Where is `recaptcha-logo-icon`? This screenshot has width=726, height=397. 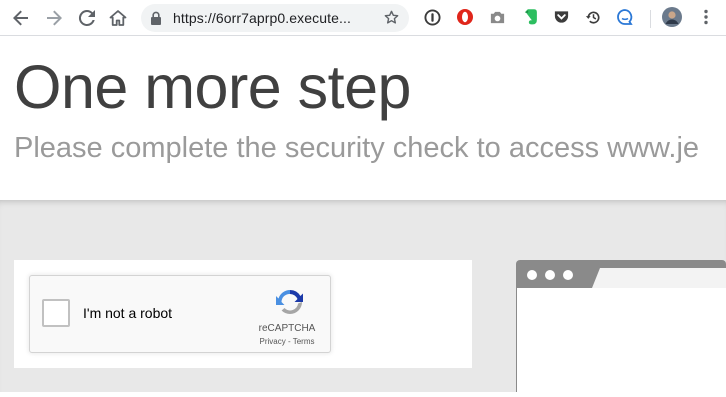 recaptcha-logo-icon is located at coordinates (290, 304).